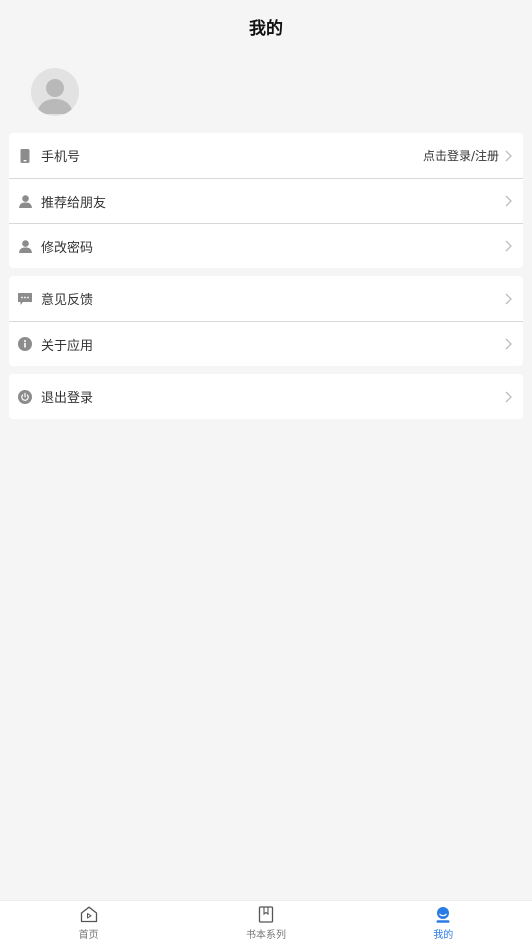  Describe the element at coordinates (61, 157) in the screenshot. I see `menu-item-label: 手机号` at that location.